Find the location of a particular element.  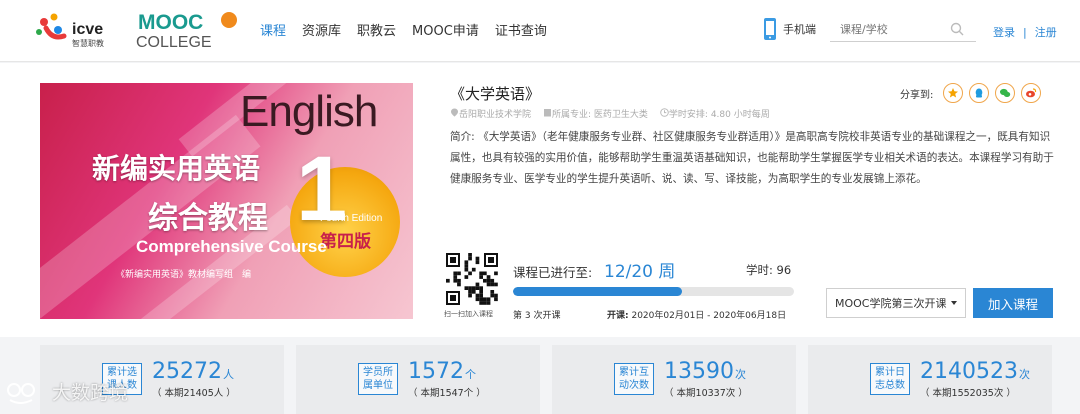

cover-edition: 第四版 is located at coordinates (345, 242).